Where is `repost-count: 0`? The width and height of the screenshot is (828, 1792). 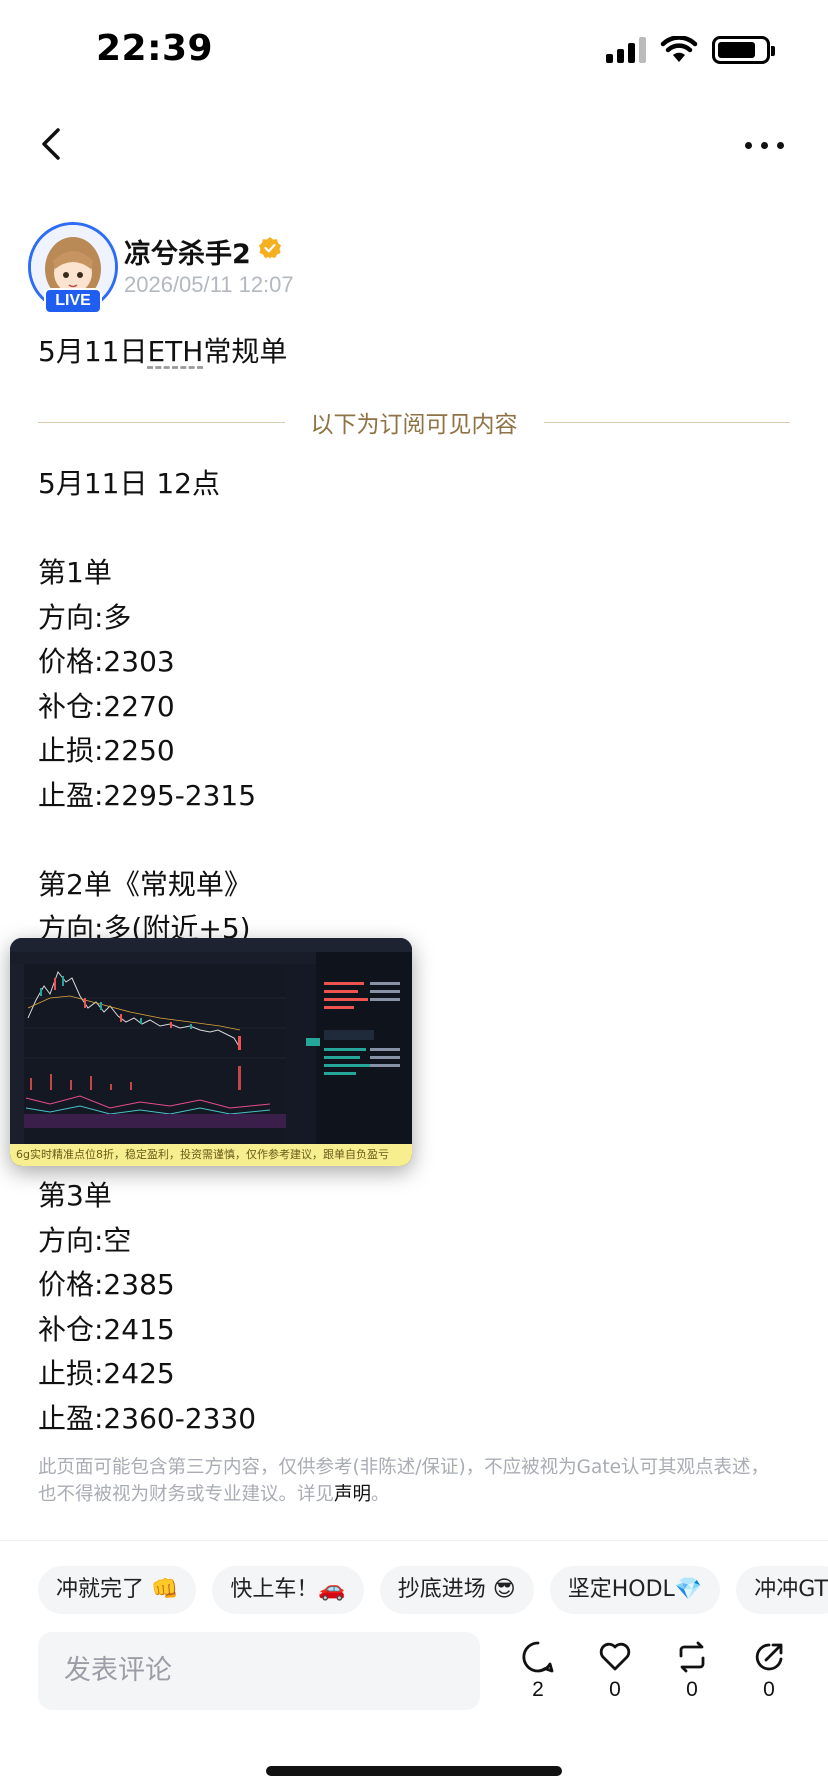 repost-count: 0 is located at coordinates (692, 1689).